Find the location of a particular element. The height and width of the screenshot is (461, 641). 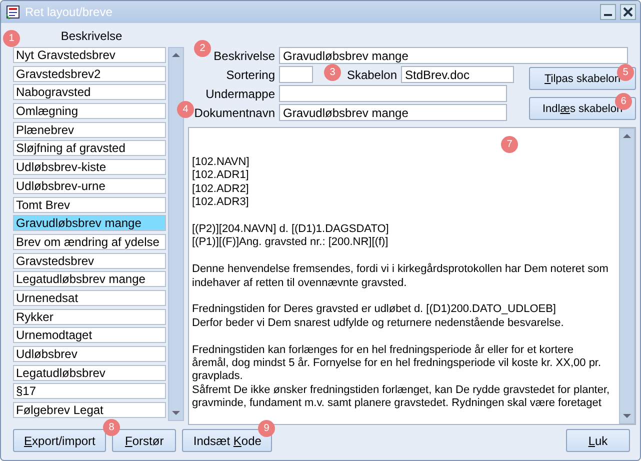

list-item: Rykker is located at coordinates (89, 316).